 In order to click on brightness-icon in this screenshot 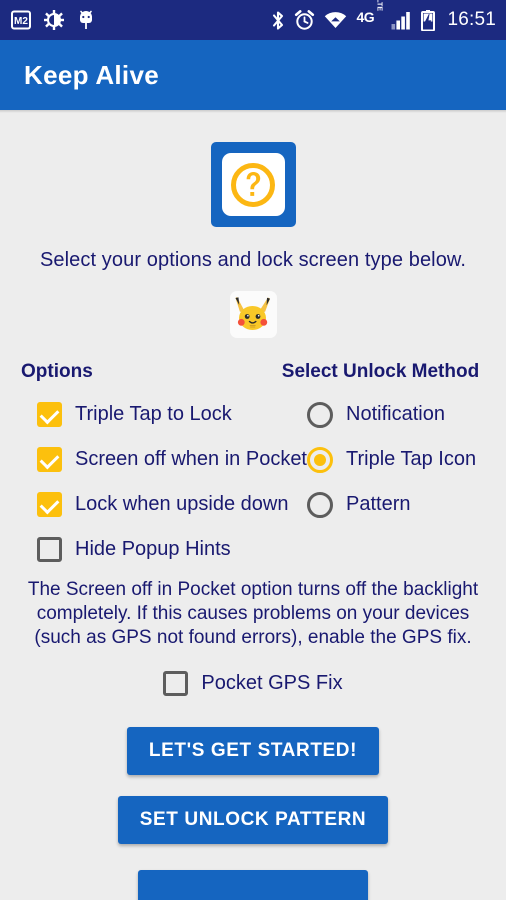, I will do `click(54, 20)`.